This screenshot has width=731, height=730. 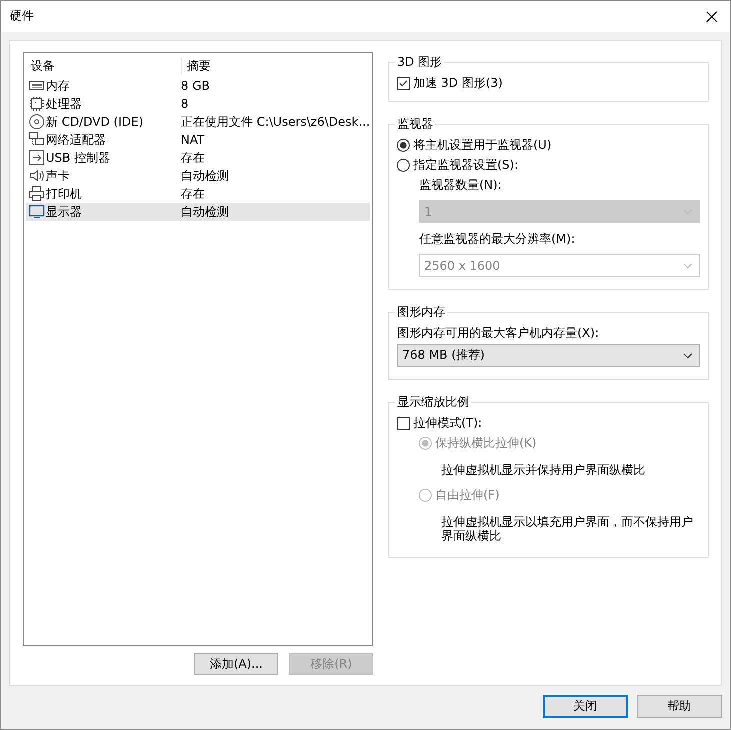 What do you see at coordinates (76, 140) in the screenshot?
I see `device-name: 网络适配器` at bounding box center [76, 140].